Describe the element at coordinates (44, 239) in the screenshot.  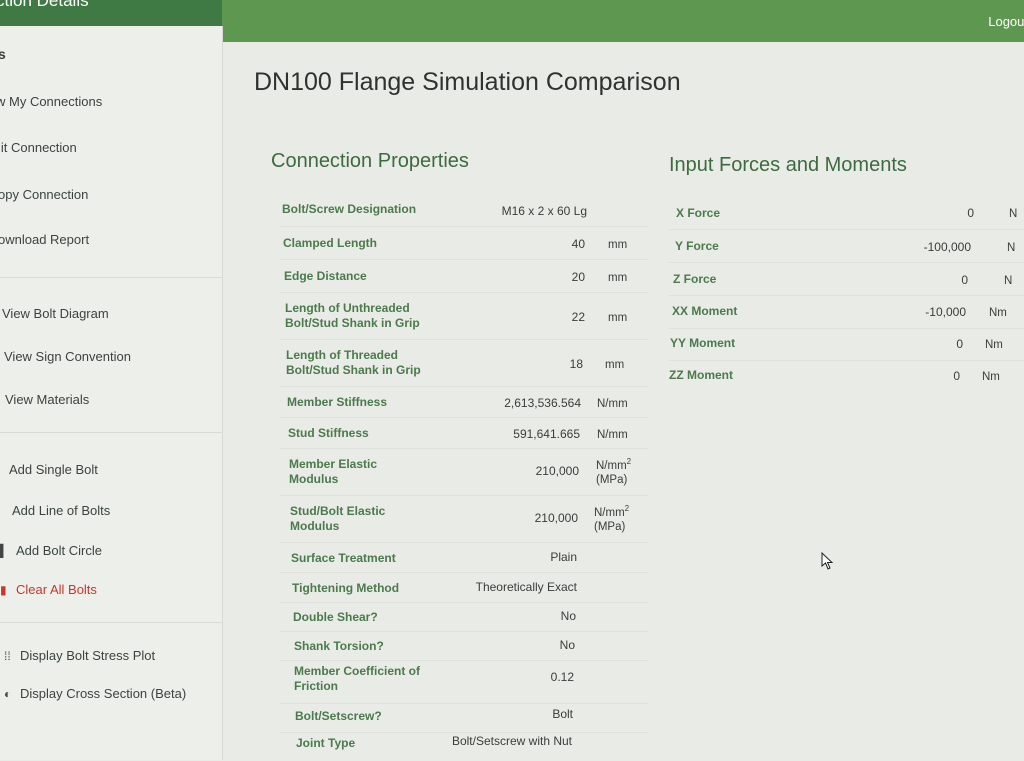
I see `sidebar-item-download-report: ownload Report` at that location.